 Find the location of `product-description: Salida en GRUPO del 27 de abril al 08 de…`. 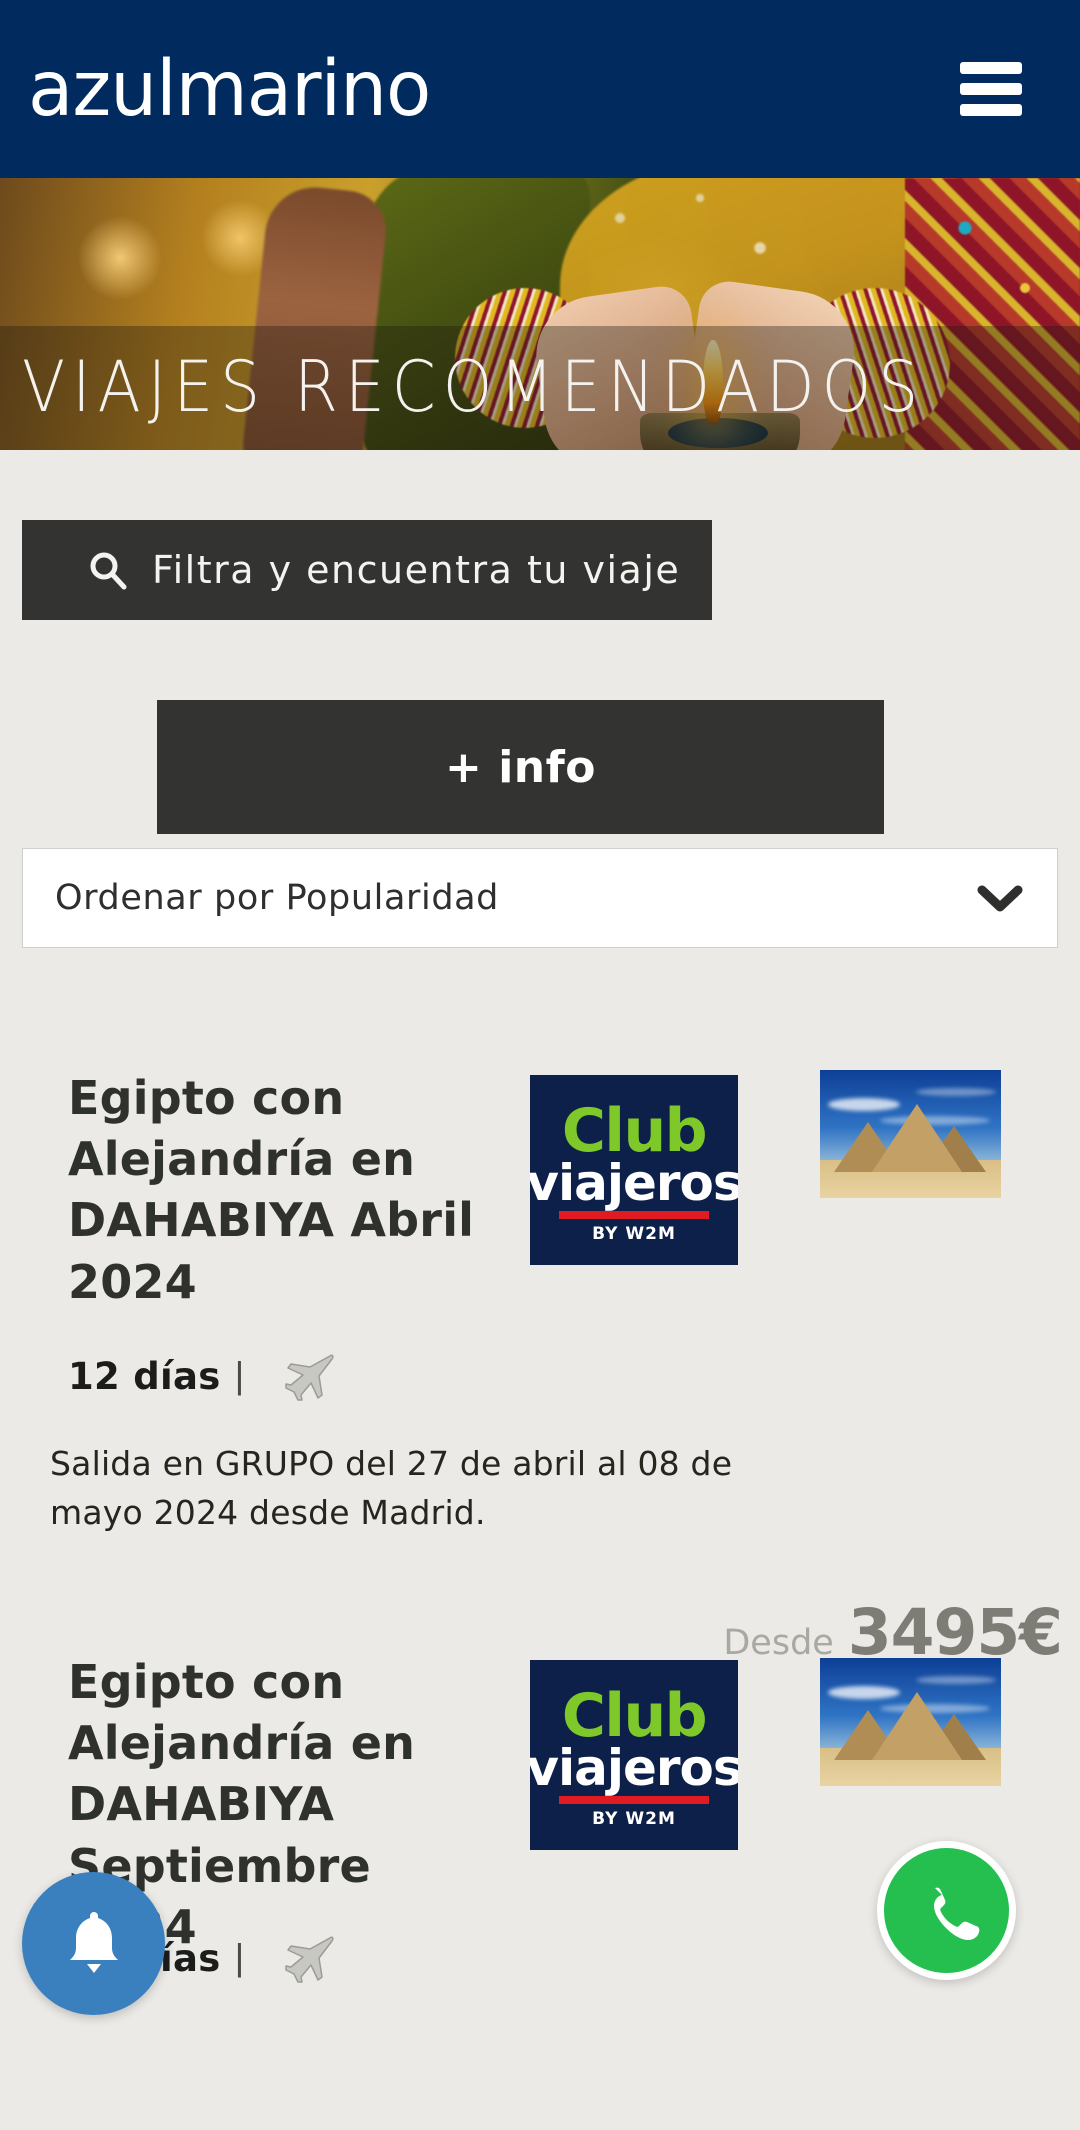

product-description: Salida en GRUPO del 27 de abril al 08 de… is located at coordinates (391, 1488).